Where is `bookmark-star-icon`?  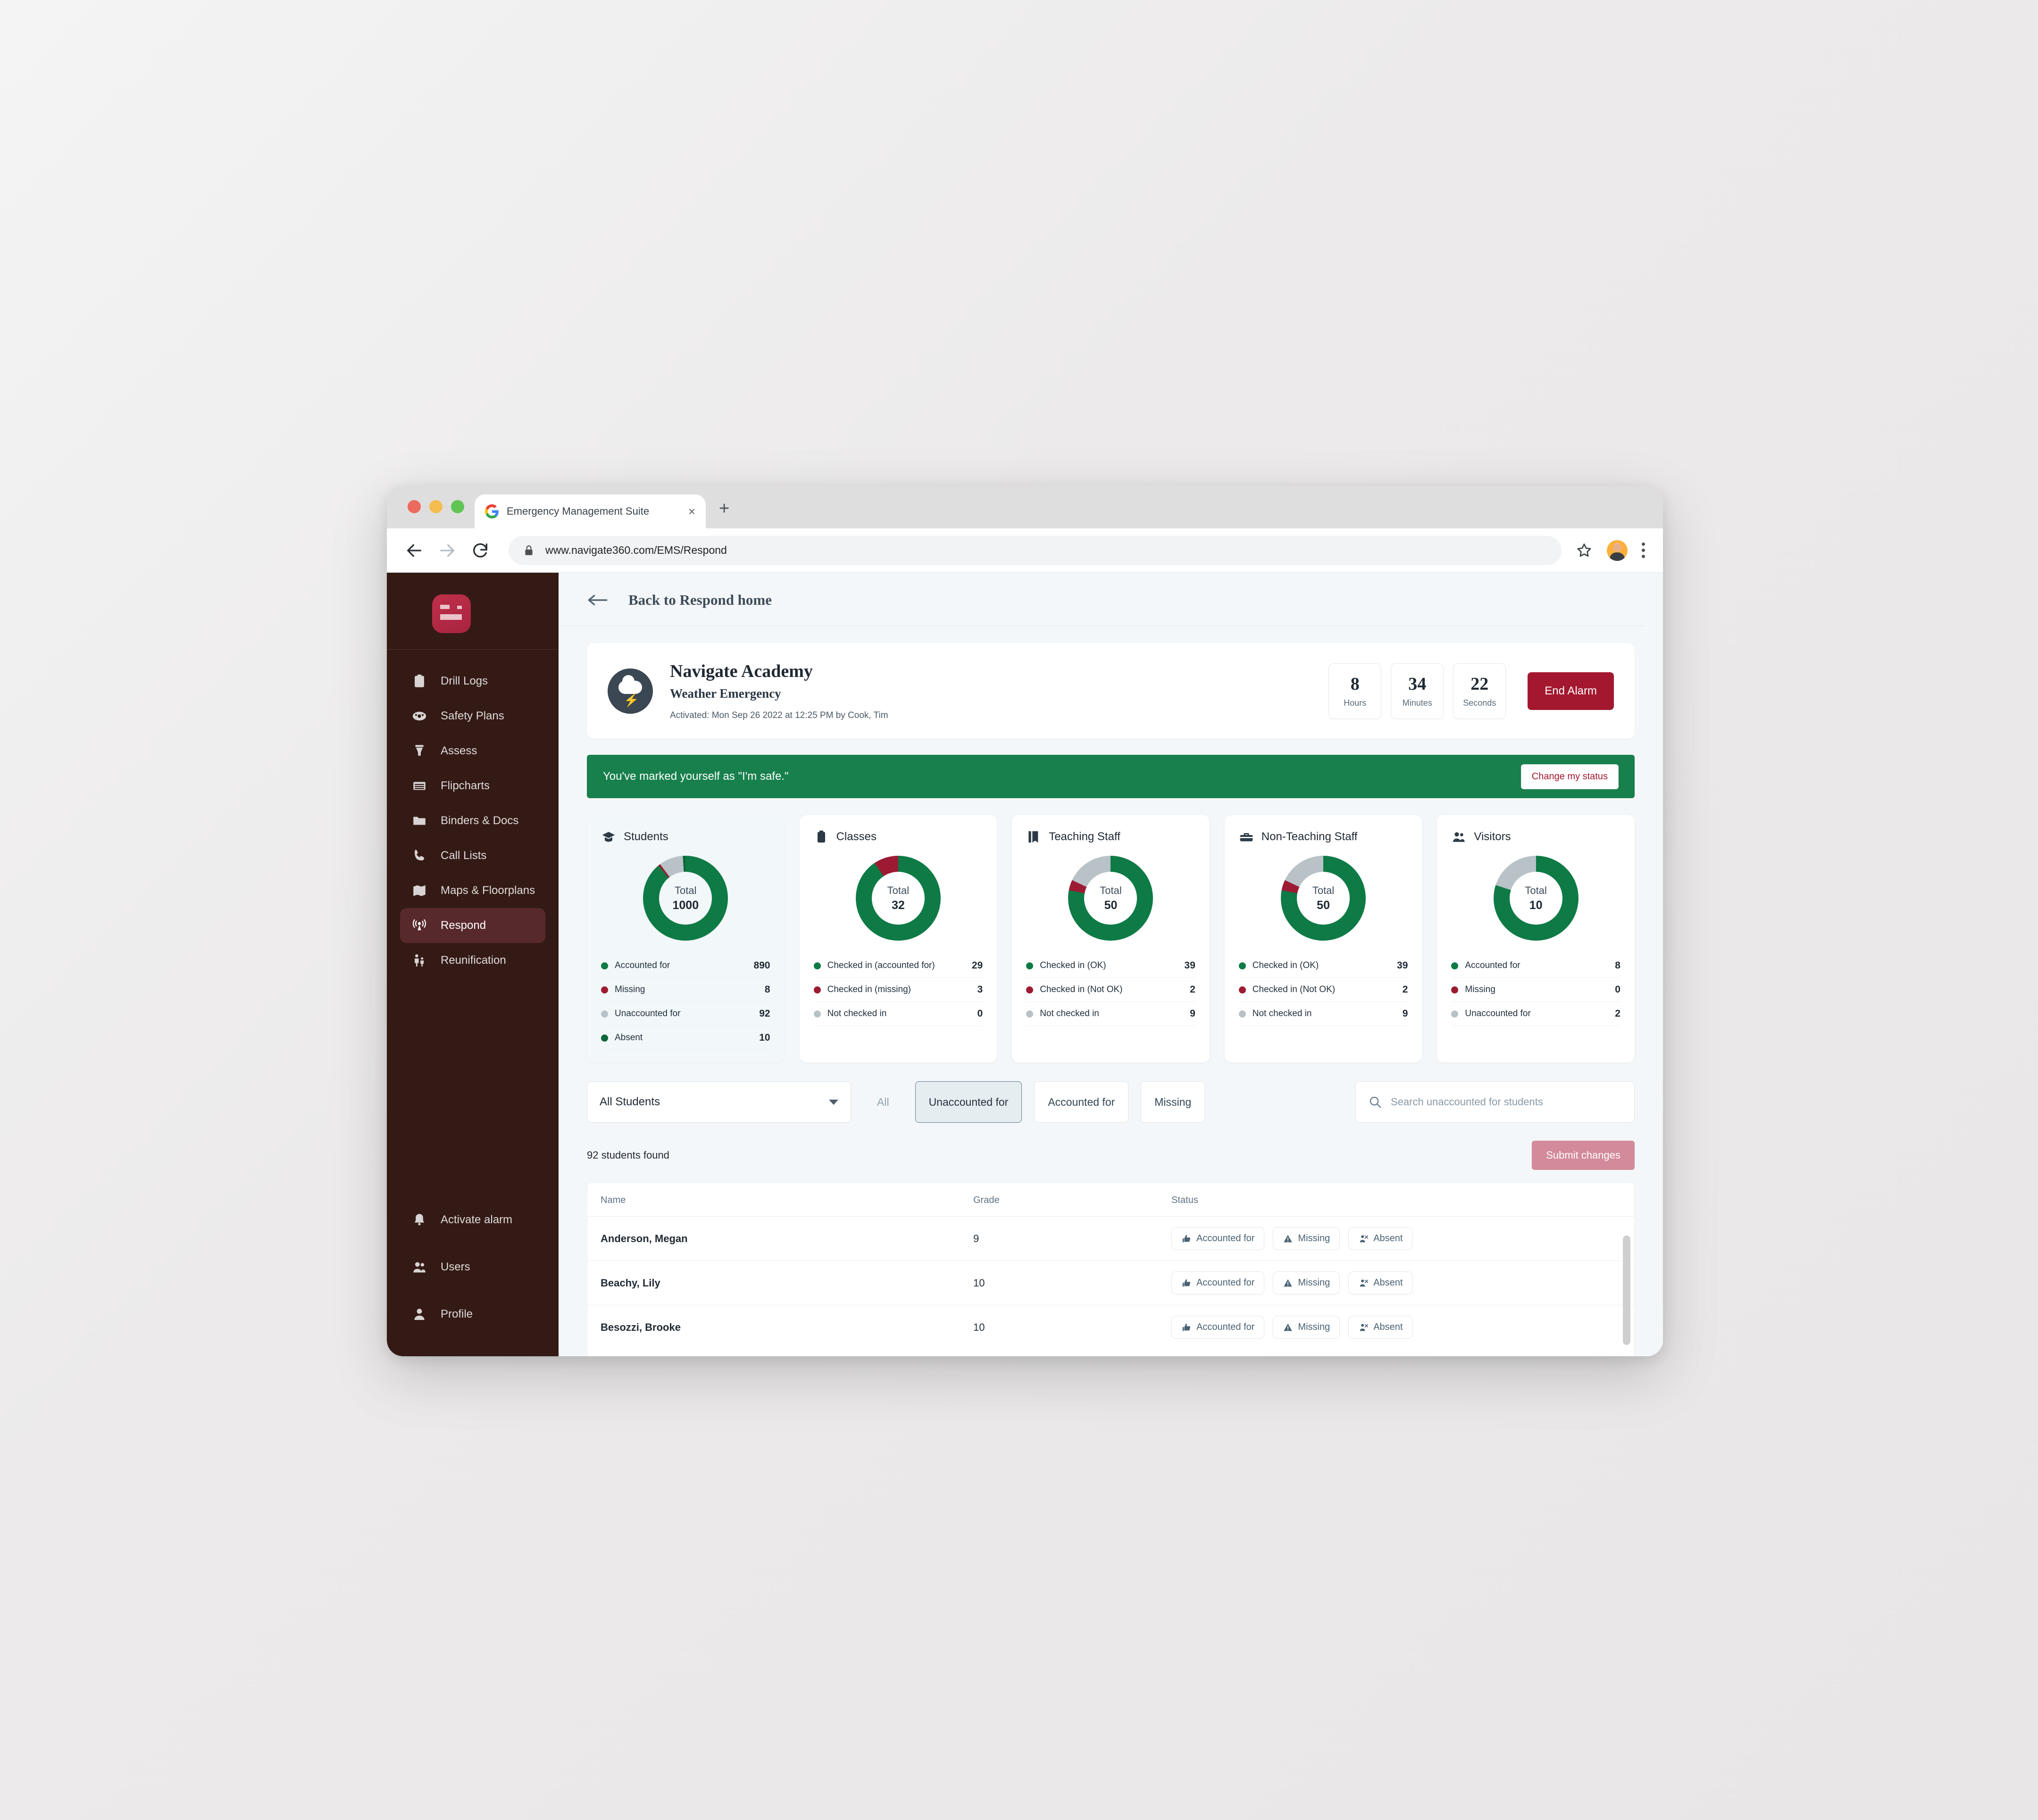 bookmark-star-icon is located at coordinates (1584, 550).